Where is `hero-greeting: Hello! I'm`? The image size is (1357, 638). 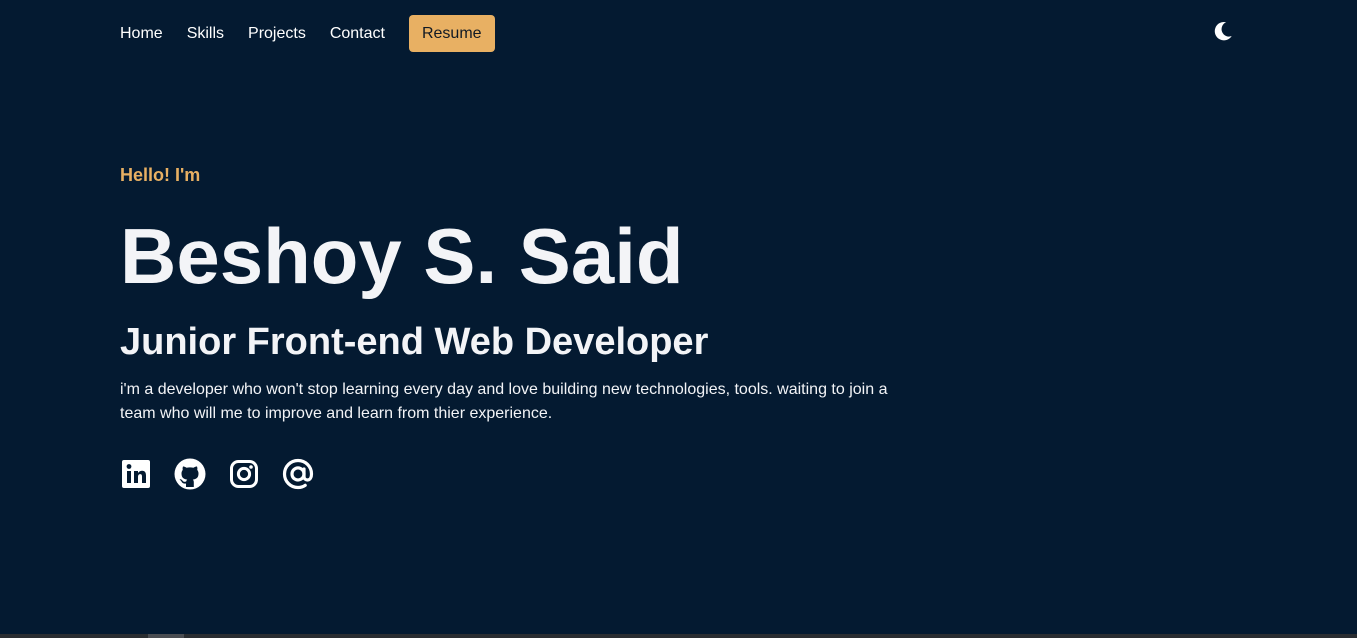
hero-greeting: Hello! I'm is located at coordinates (160, 175).